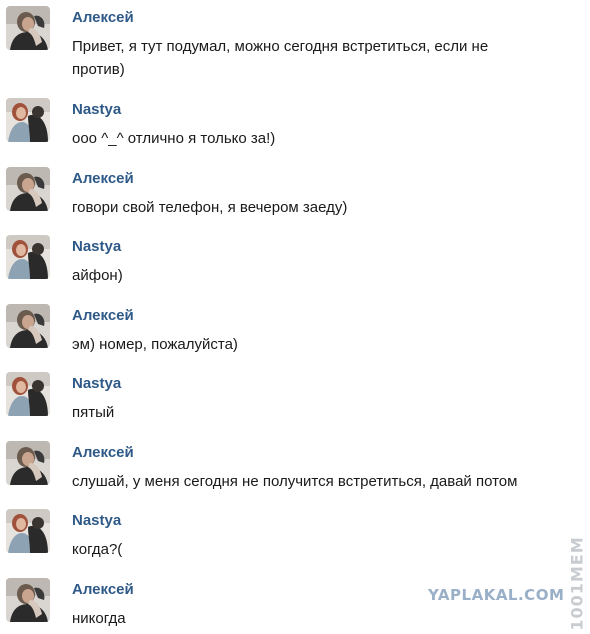  What do you see at coordinates (155, 344) in the screenshot?
I see `message-text: эм) номер, пожалуйста)` at bounding box center [155, 344].